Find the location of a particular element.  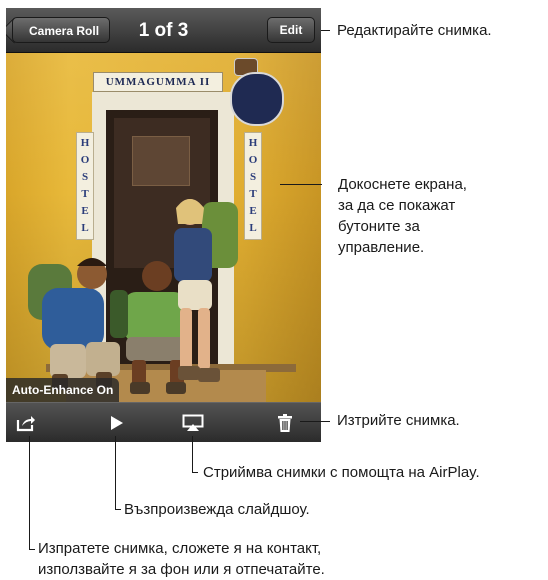

tap-callout-line-2: за да се покажат is located at coordinates (397, 205).